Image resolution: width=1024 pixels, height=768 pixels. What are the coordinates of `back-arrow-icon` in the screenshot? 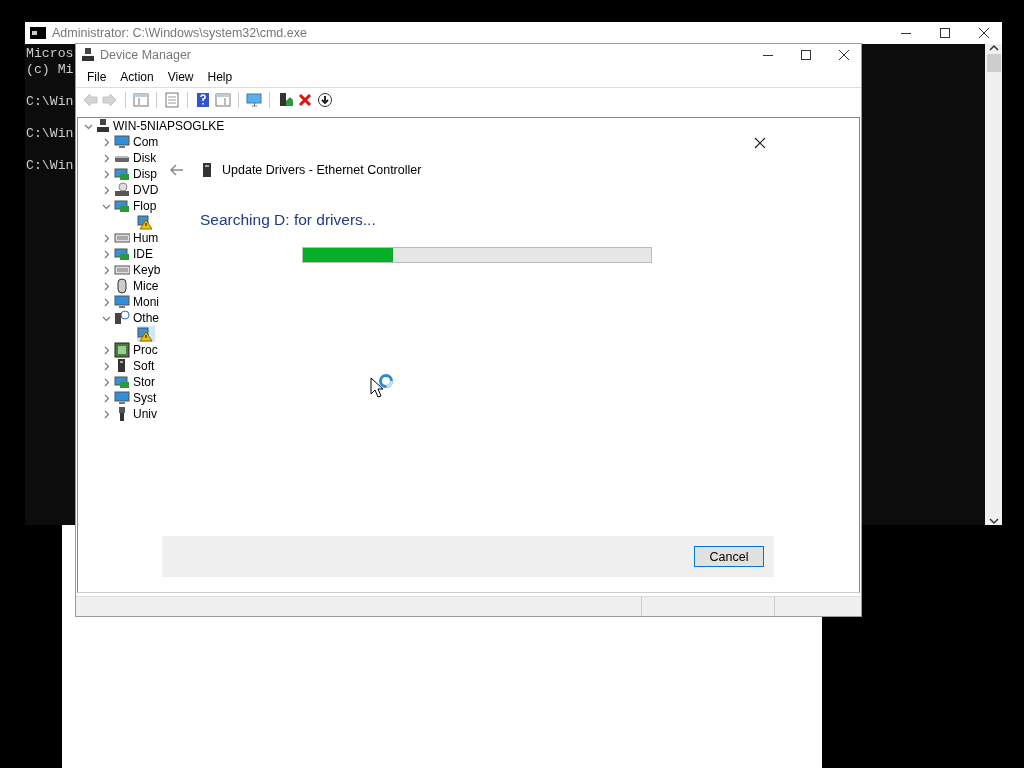 It's located at (177, 170).